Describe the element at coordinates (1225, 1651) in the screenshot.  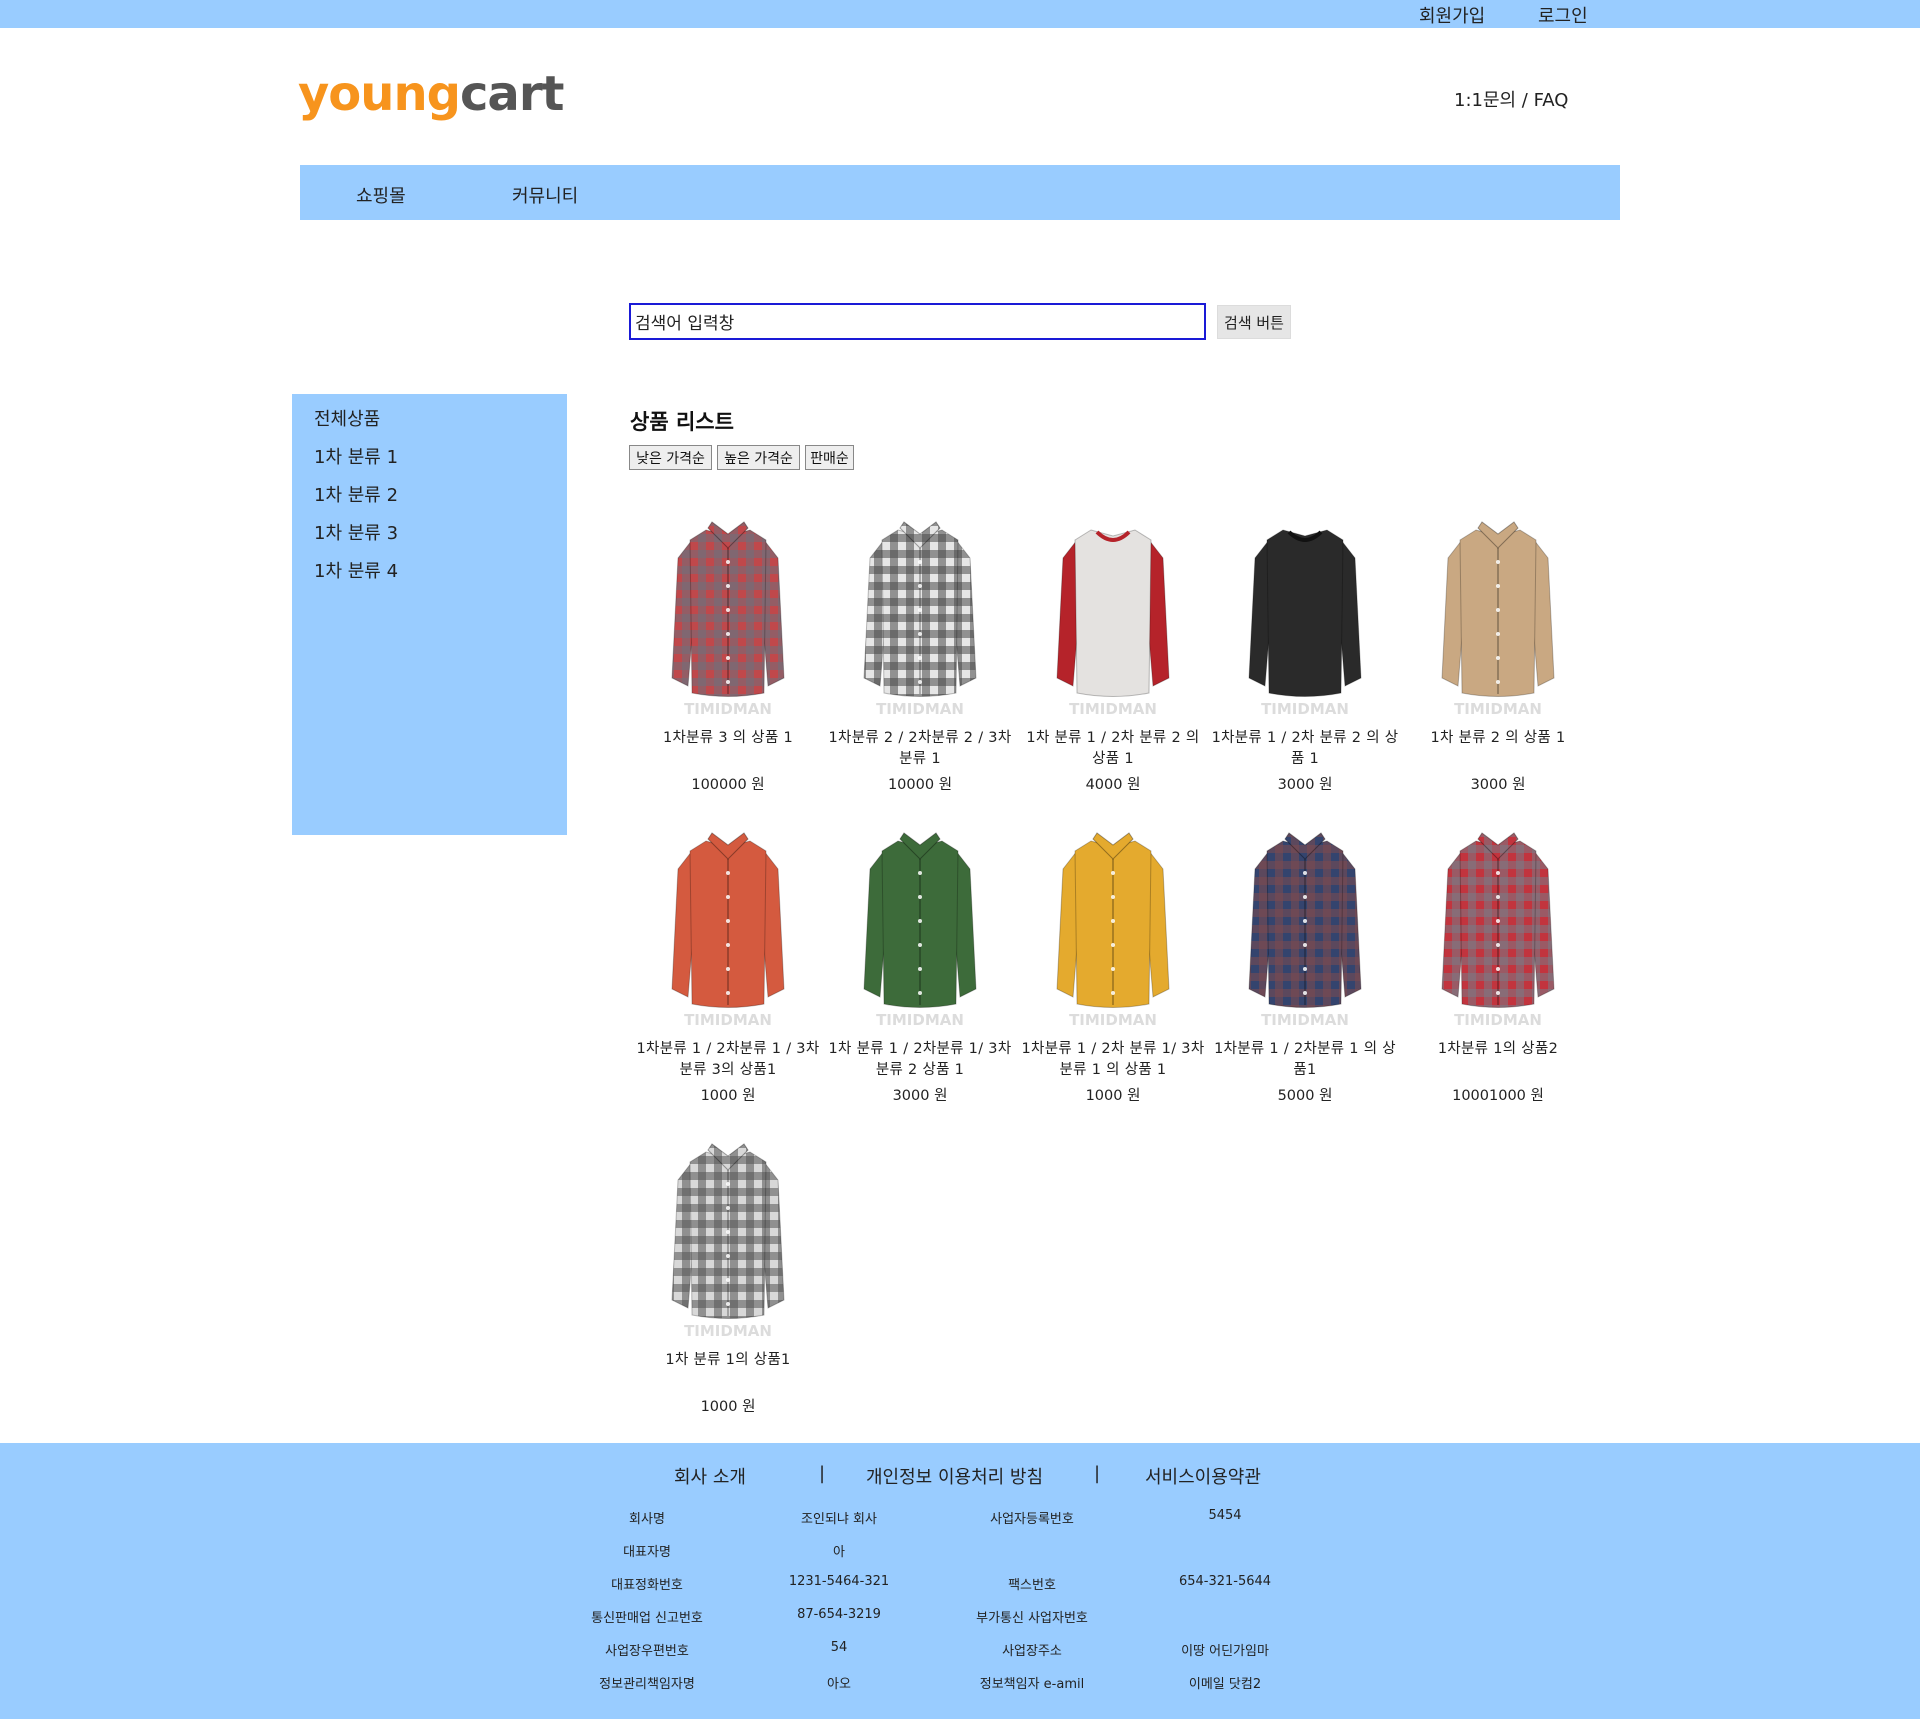
I see `info-value: 이땅 어딘가임마` at that location.